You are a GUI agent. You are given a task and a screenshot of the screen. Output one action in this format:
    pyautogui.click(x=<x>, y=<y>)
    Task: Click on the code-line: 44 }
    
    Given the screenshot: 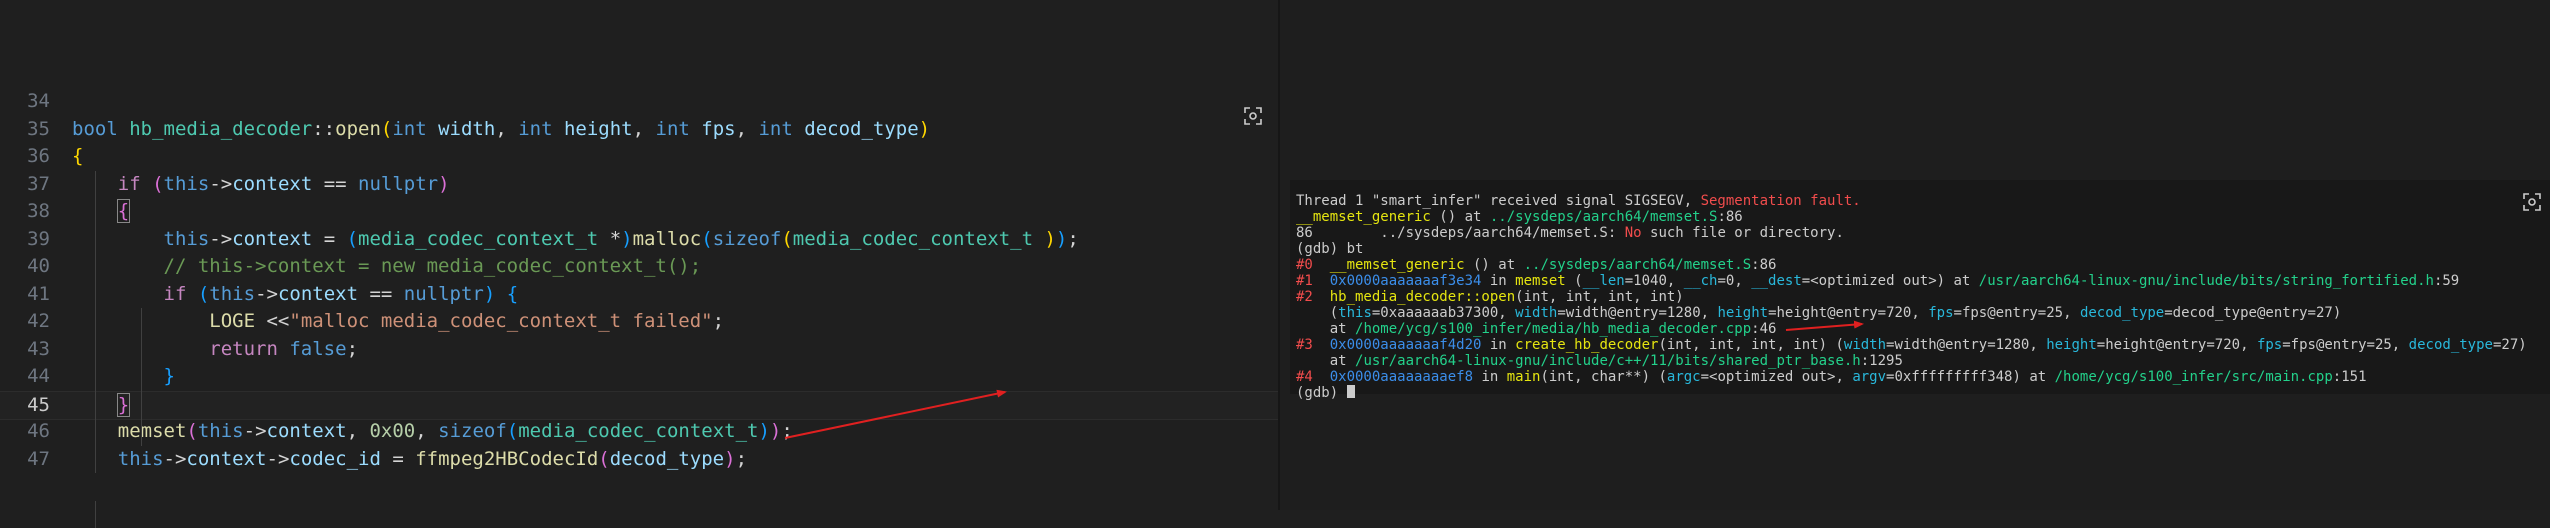 What is the action you would take?
    pyautogui.click(x=639, y=377)
    